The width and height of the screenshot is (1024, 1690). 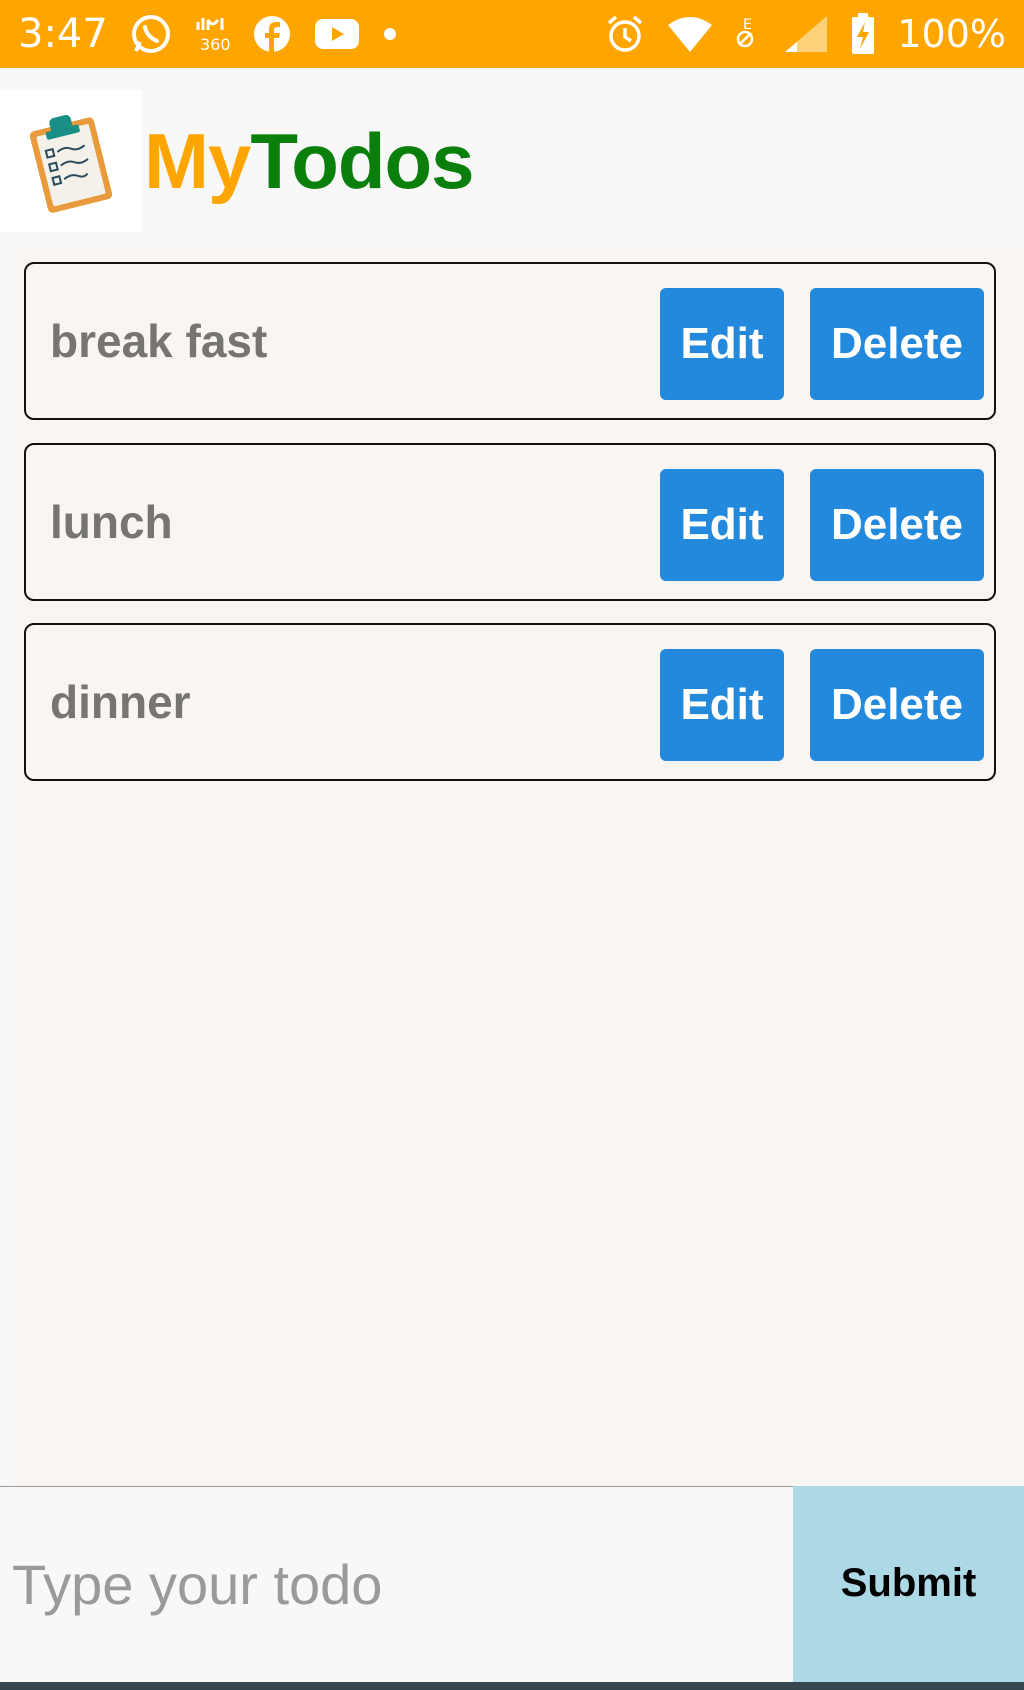 What do you see at coordinates (396, 1584) in the screenshot?
I see `todo-input` at bounding box center [396, 1584].